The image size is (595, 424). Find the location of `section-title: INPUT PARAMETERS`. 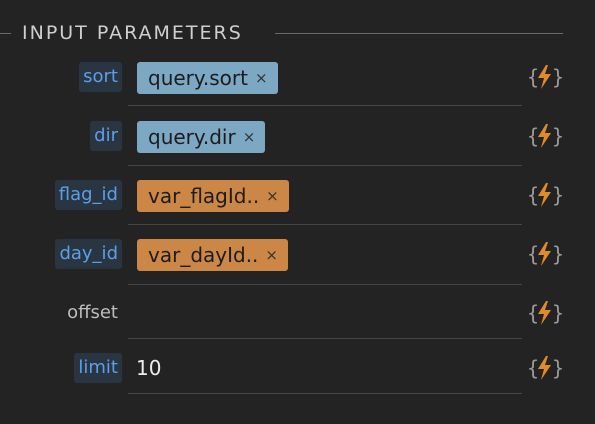

section-title: INPUT PARAMETERS is located at coordinates (132, 33).